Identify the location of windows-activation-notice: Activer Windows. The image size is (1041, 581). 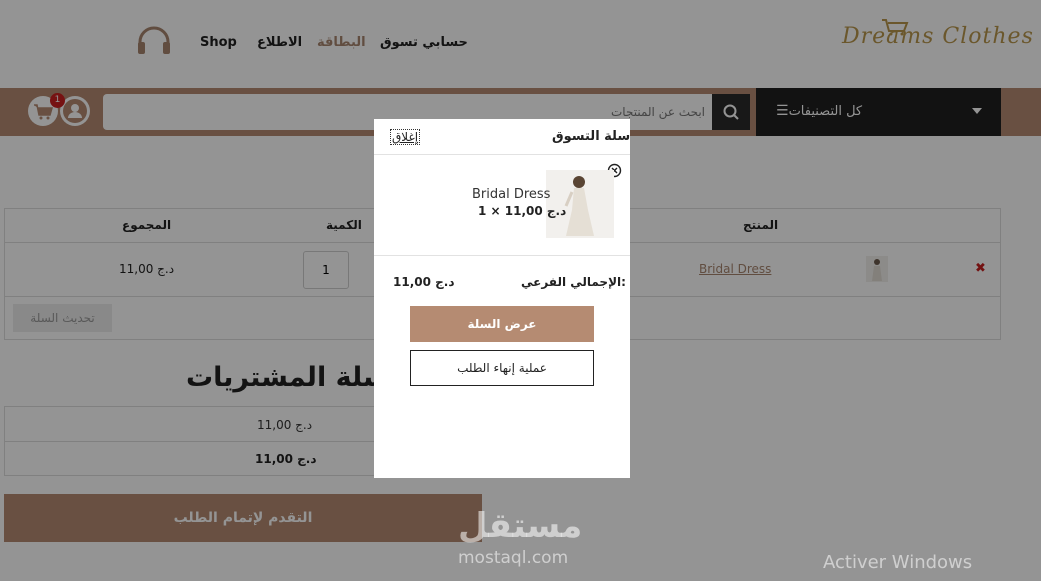
(898, 562).